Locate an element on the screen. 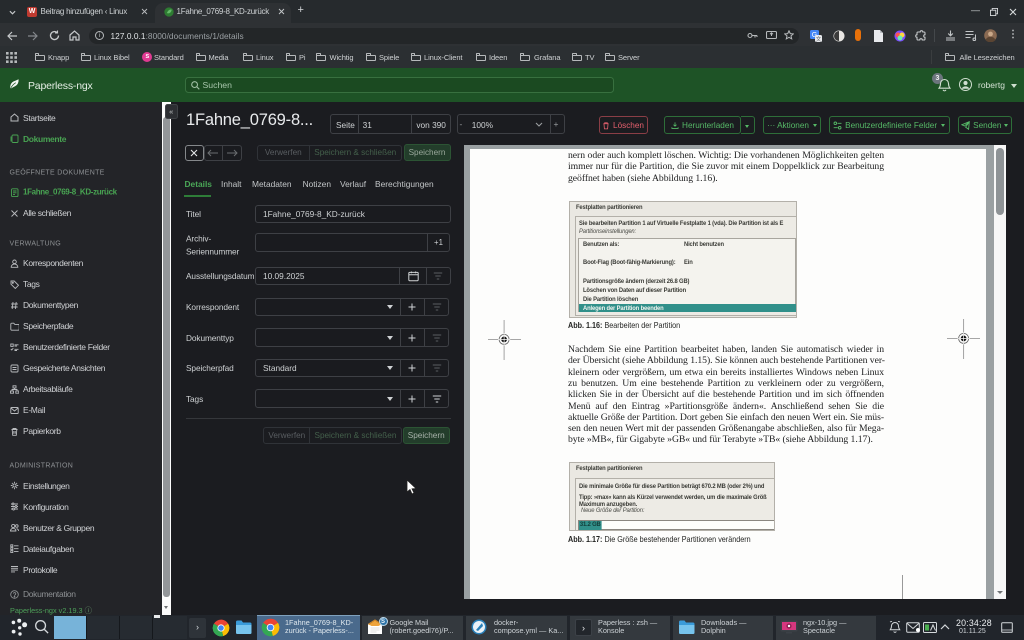 This screenshot has height=640, width=1024. svg-text: 文 is located at coordinates (819, 37).